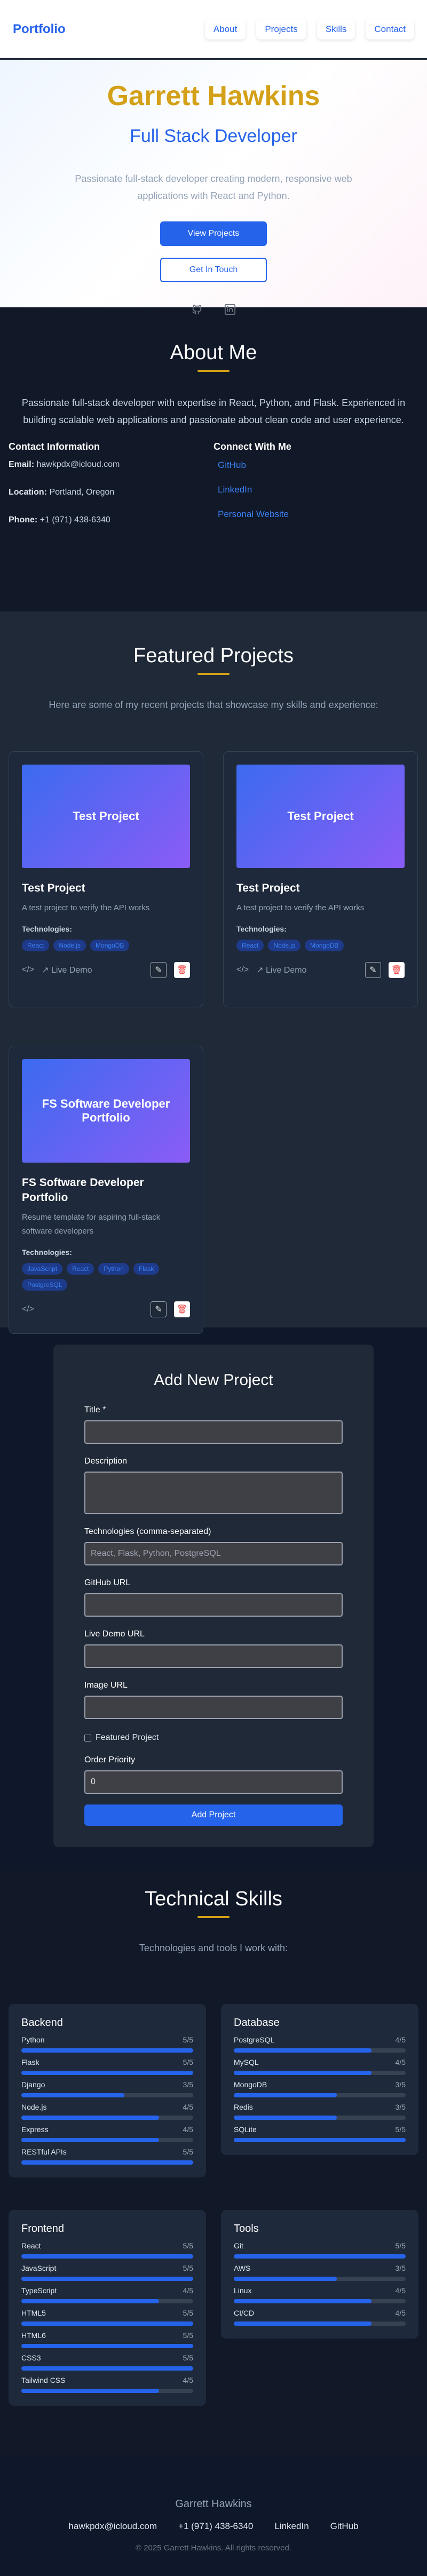 The image size is (427, 2576). I want to click on skill-name: Git, so click(238, 2245).